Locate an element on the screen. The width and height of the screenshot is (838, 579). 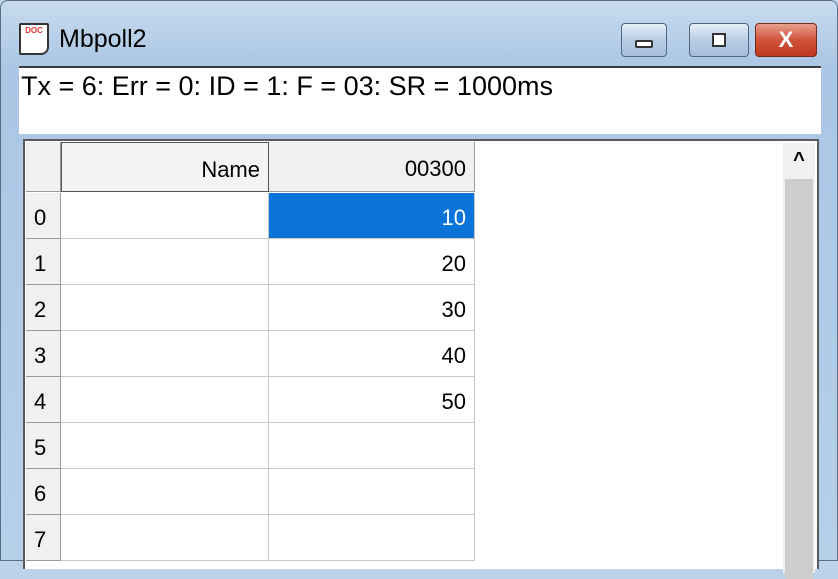
close-button: X is located at coordinates (786, 40).